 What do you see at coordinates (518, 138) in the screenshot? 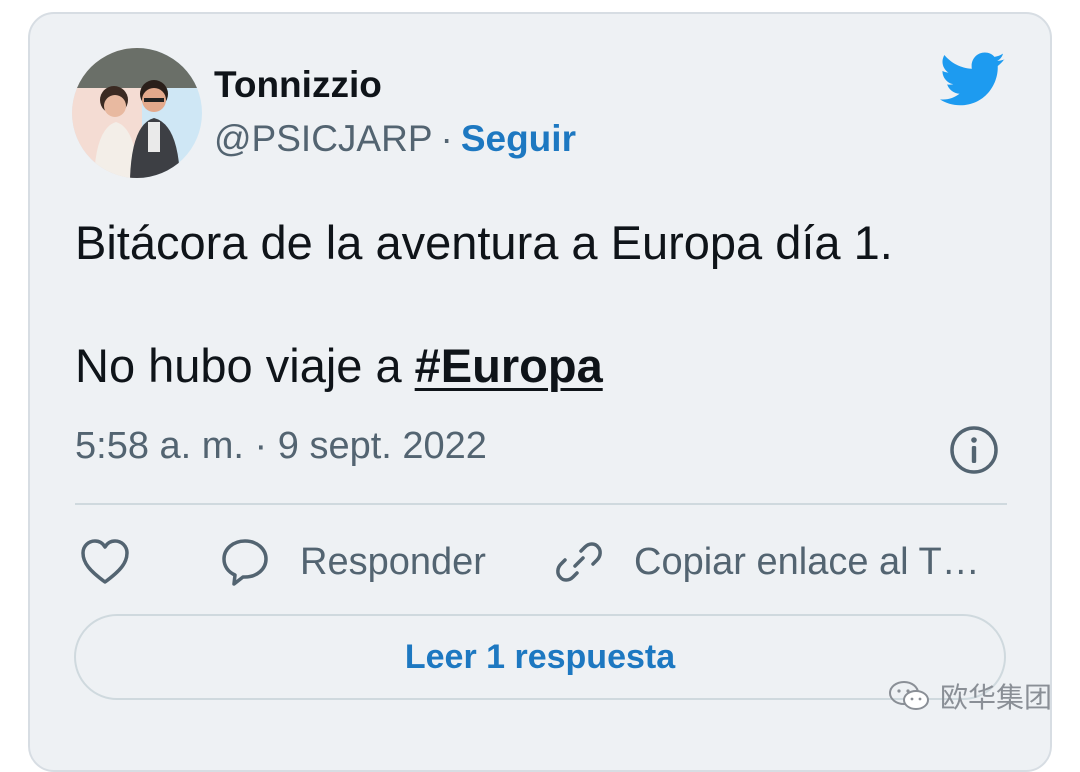
I see `follow-button: Seguir` at bounding box center [518, 138].